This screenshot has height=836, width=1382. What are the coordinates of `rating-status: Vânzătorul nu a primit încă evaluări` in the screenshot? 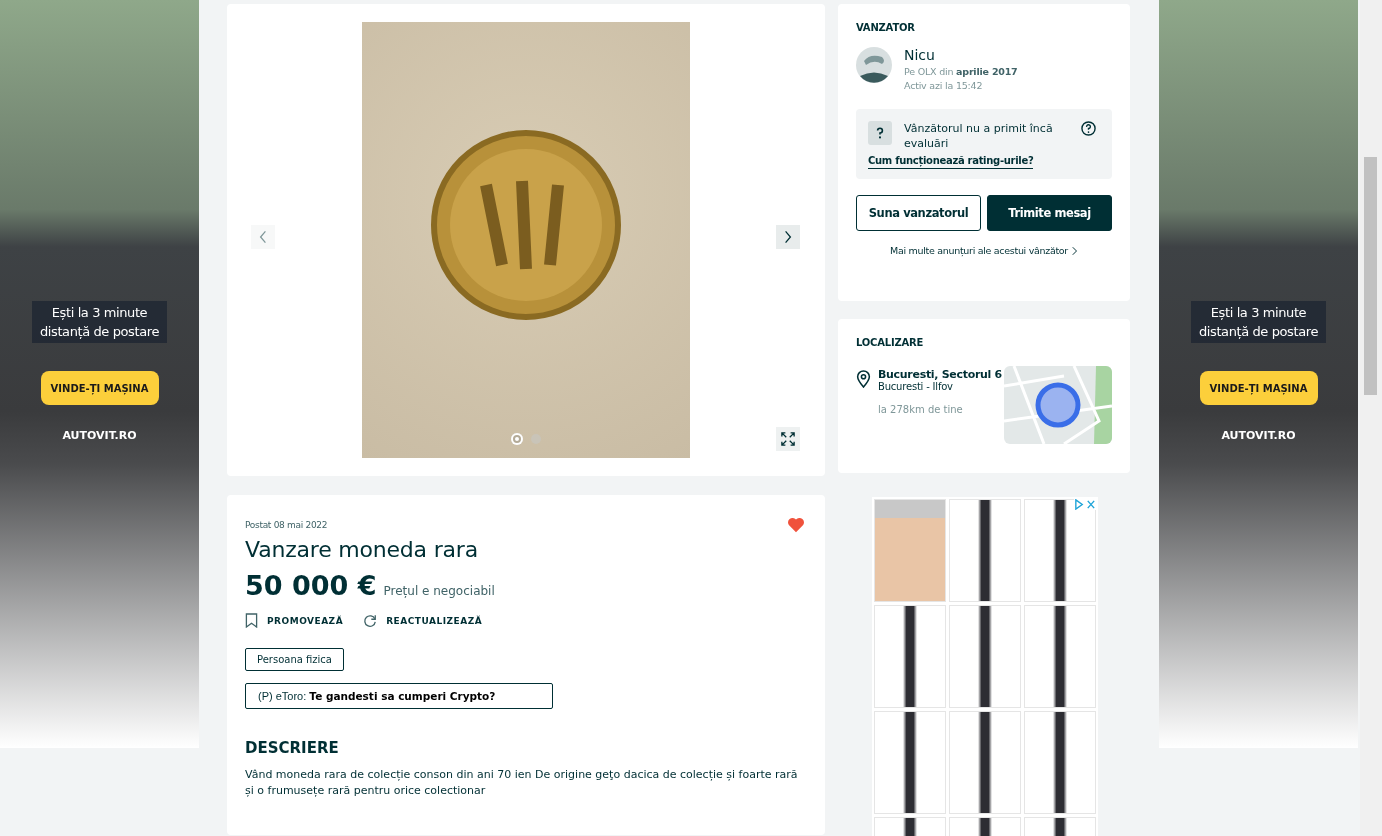 It's located at (979, 136).